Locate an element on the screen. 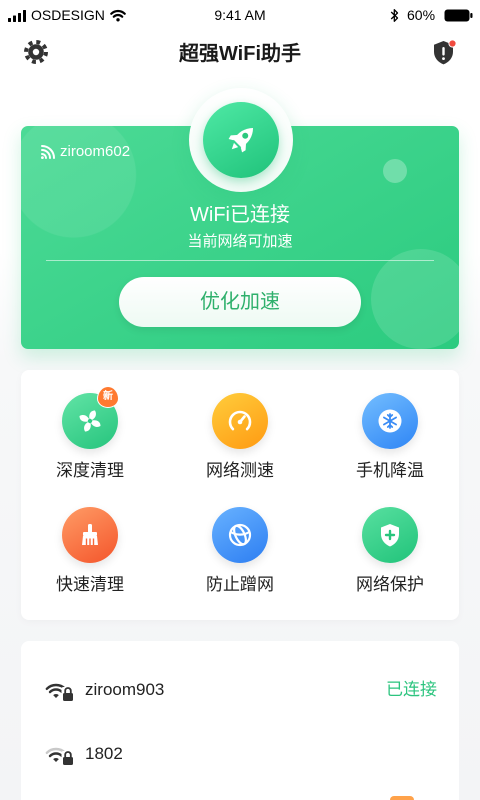  wifi-list-item: ziroom903 已连接 is located at coordinates (240, 690).